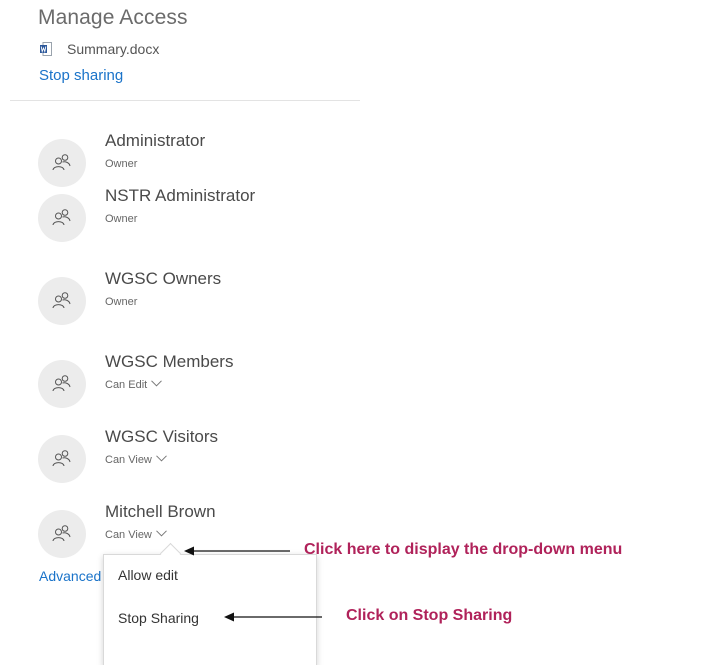 Image resolution: width=728 pixels, height=665 pixels. Describe the element at coordinates (46, 49) in the screenshot. I see `word-document-icon` at that location.